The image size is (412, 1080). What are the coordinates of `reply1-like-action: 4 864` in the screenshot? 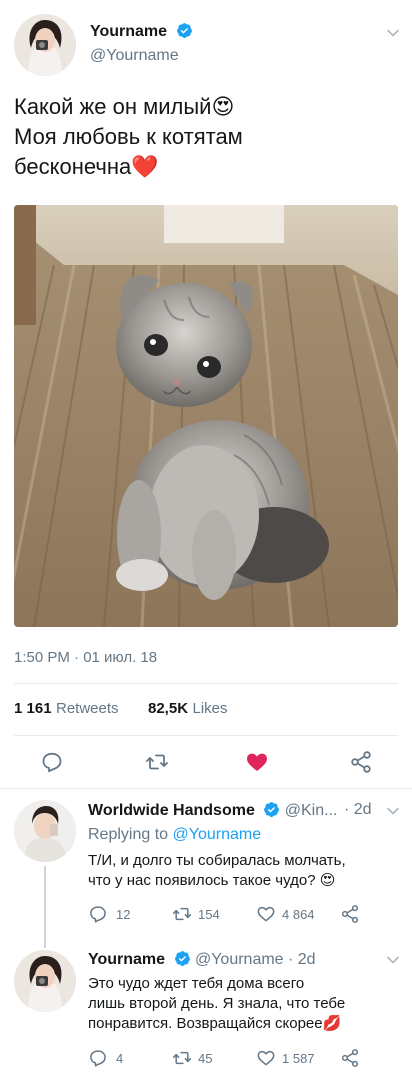 It's located at (285, 914).